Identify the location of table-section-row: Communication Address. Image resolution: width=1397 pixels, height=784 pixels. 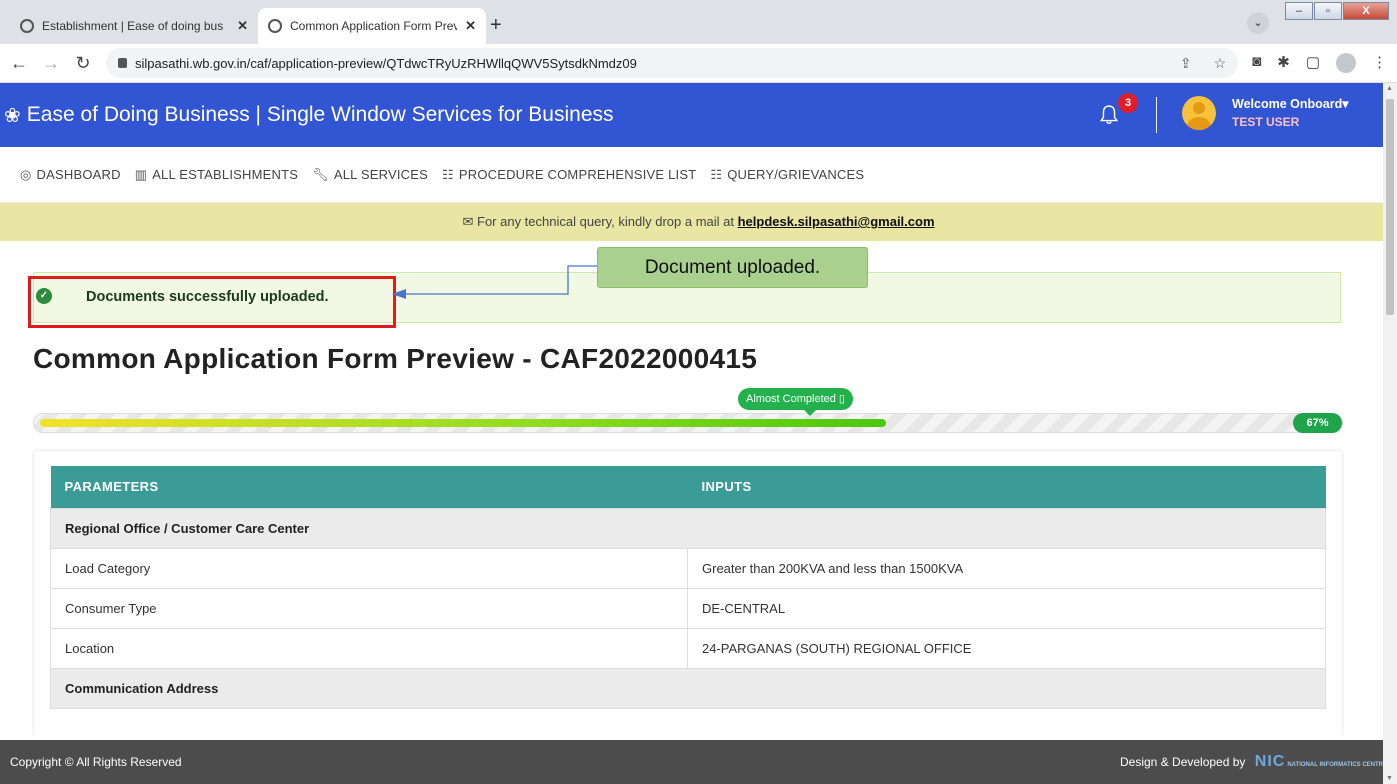
(688, 688).